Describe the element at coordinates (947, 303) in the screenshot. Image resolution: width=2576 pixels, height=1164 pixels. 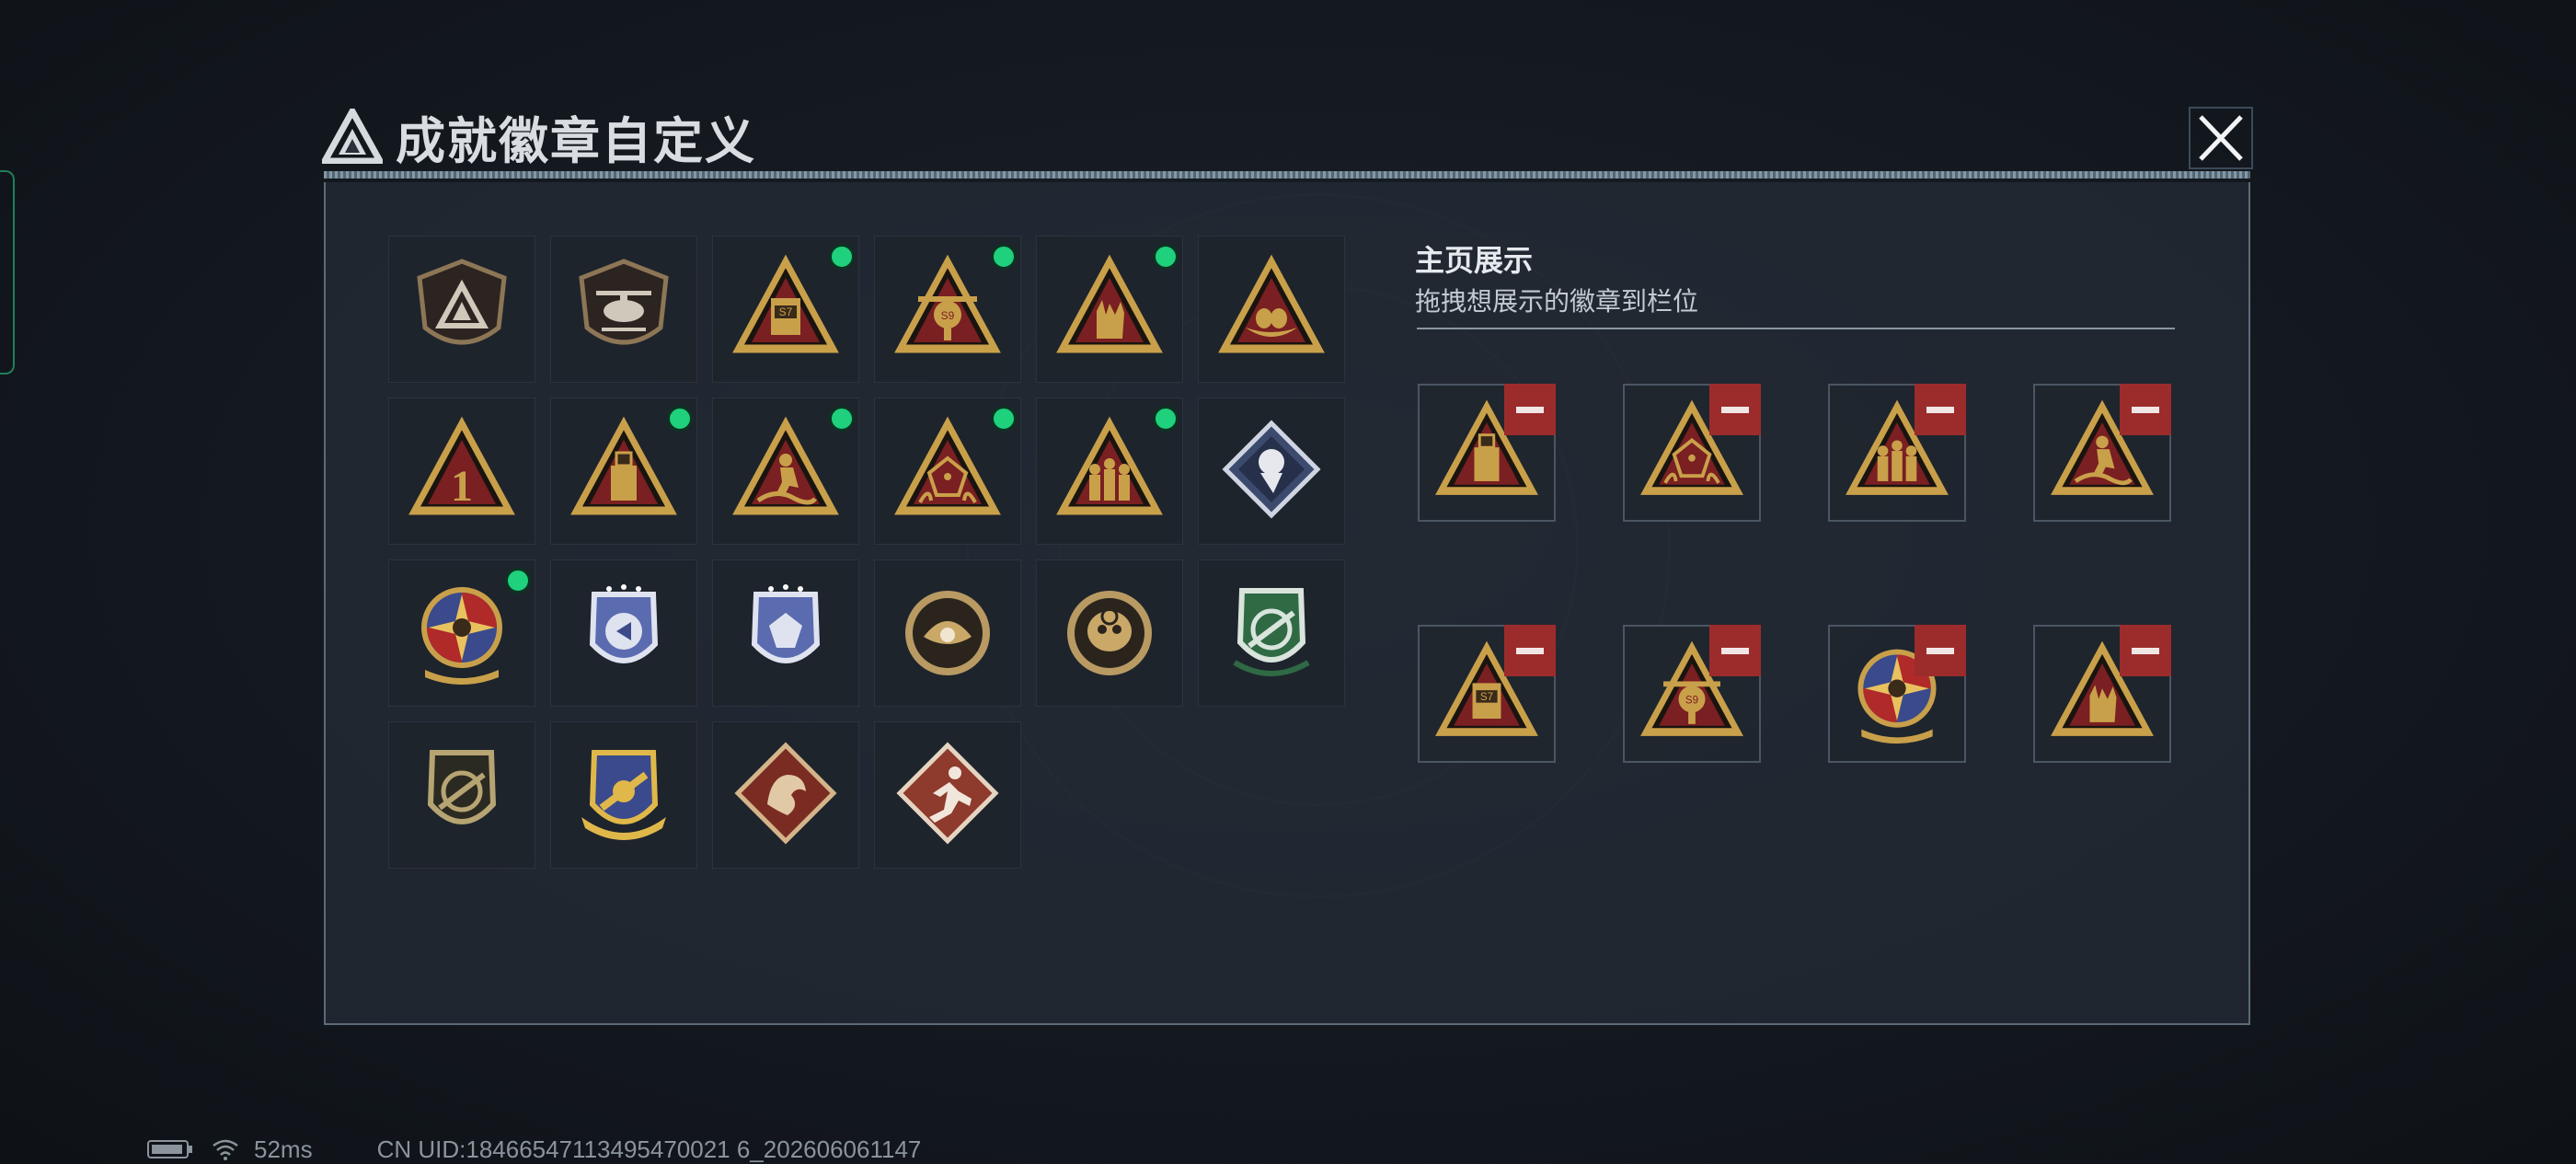
I see `s9-triangle-badge-icon: S9` at that location.